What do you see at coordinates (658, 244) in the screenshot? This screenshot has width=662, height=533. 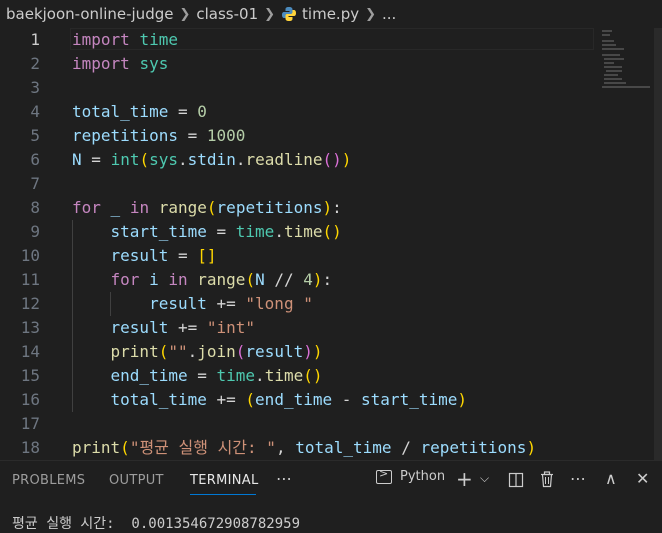 I see `editor-scrollbar` at bounding box center [658, 244].